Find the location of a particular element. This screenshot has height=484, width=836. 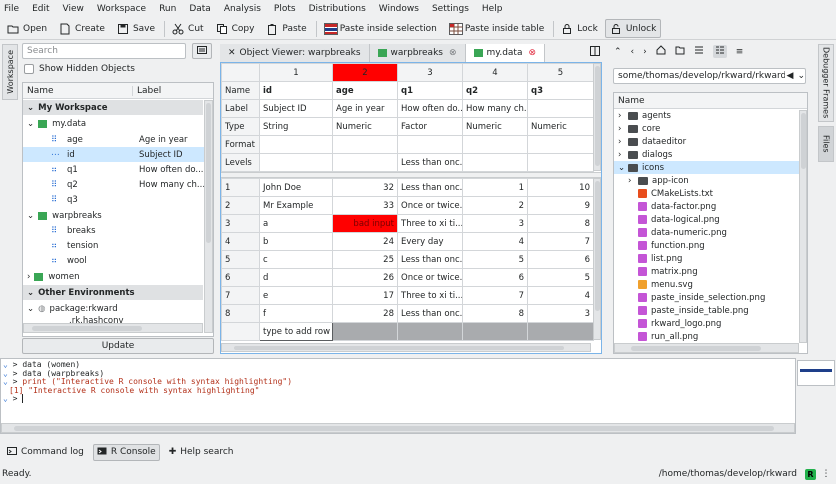

data-cell: 4 is located at coordinates (560, 295).